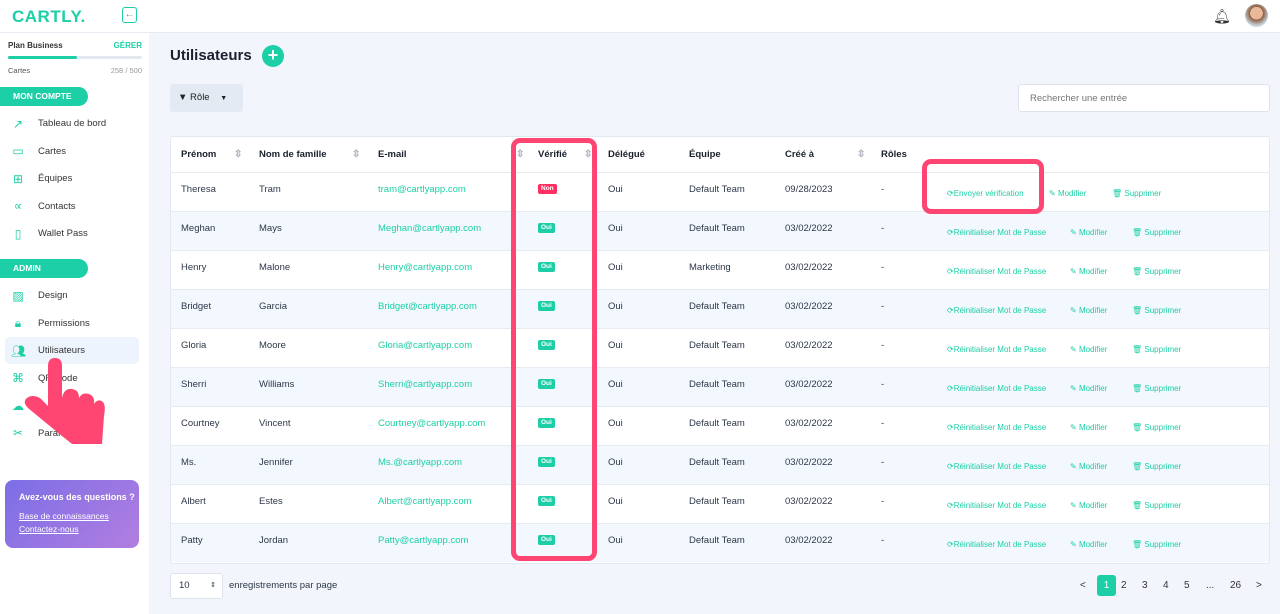 This screenshot has height=614, width=1280. Describe the element at coordinates (72, 206) in the screenshot. I see `sidebar-item-contacts: ∝ Contacts` at that location.